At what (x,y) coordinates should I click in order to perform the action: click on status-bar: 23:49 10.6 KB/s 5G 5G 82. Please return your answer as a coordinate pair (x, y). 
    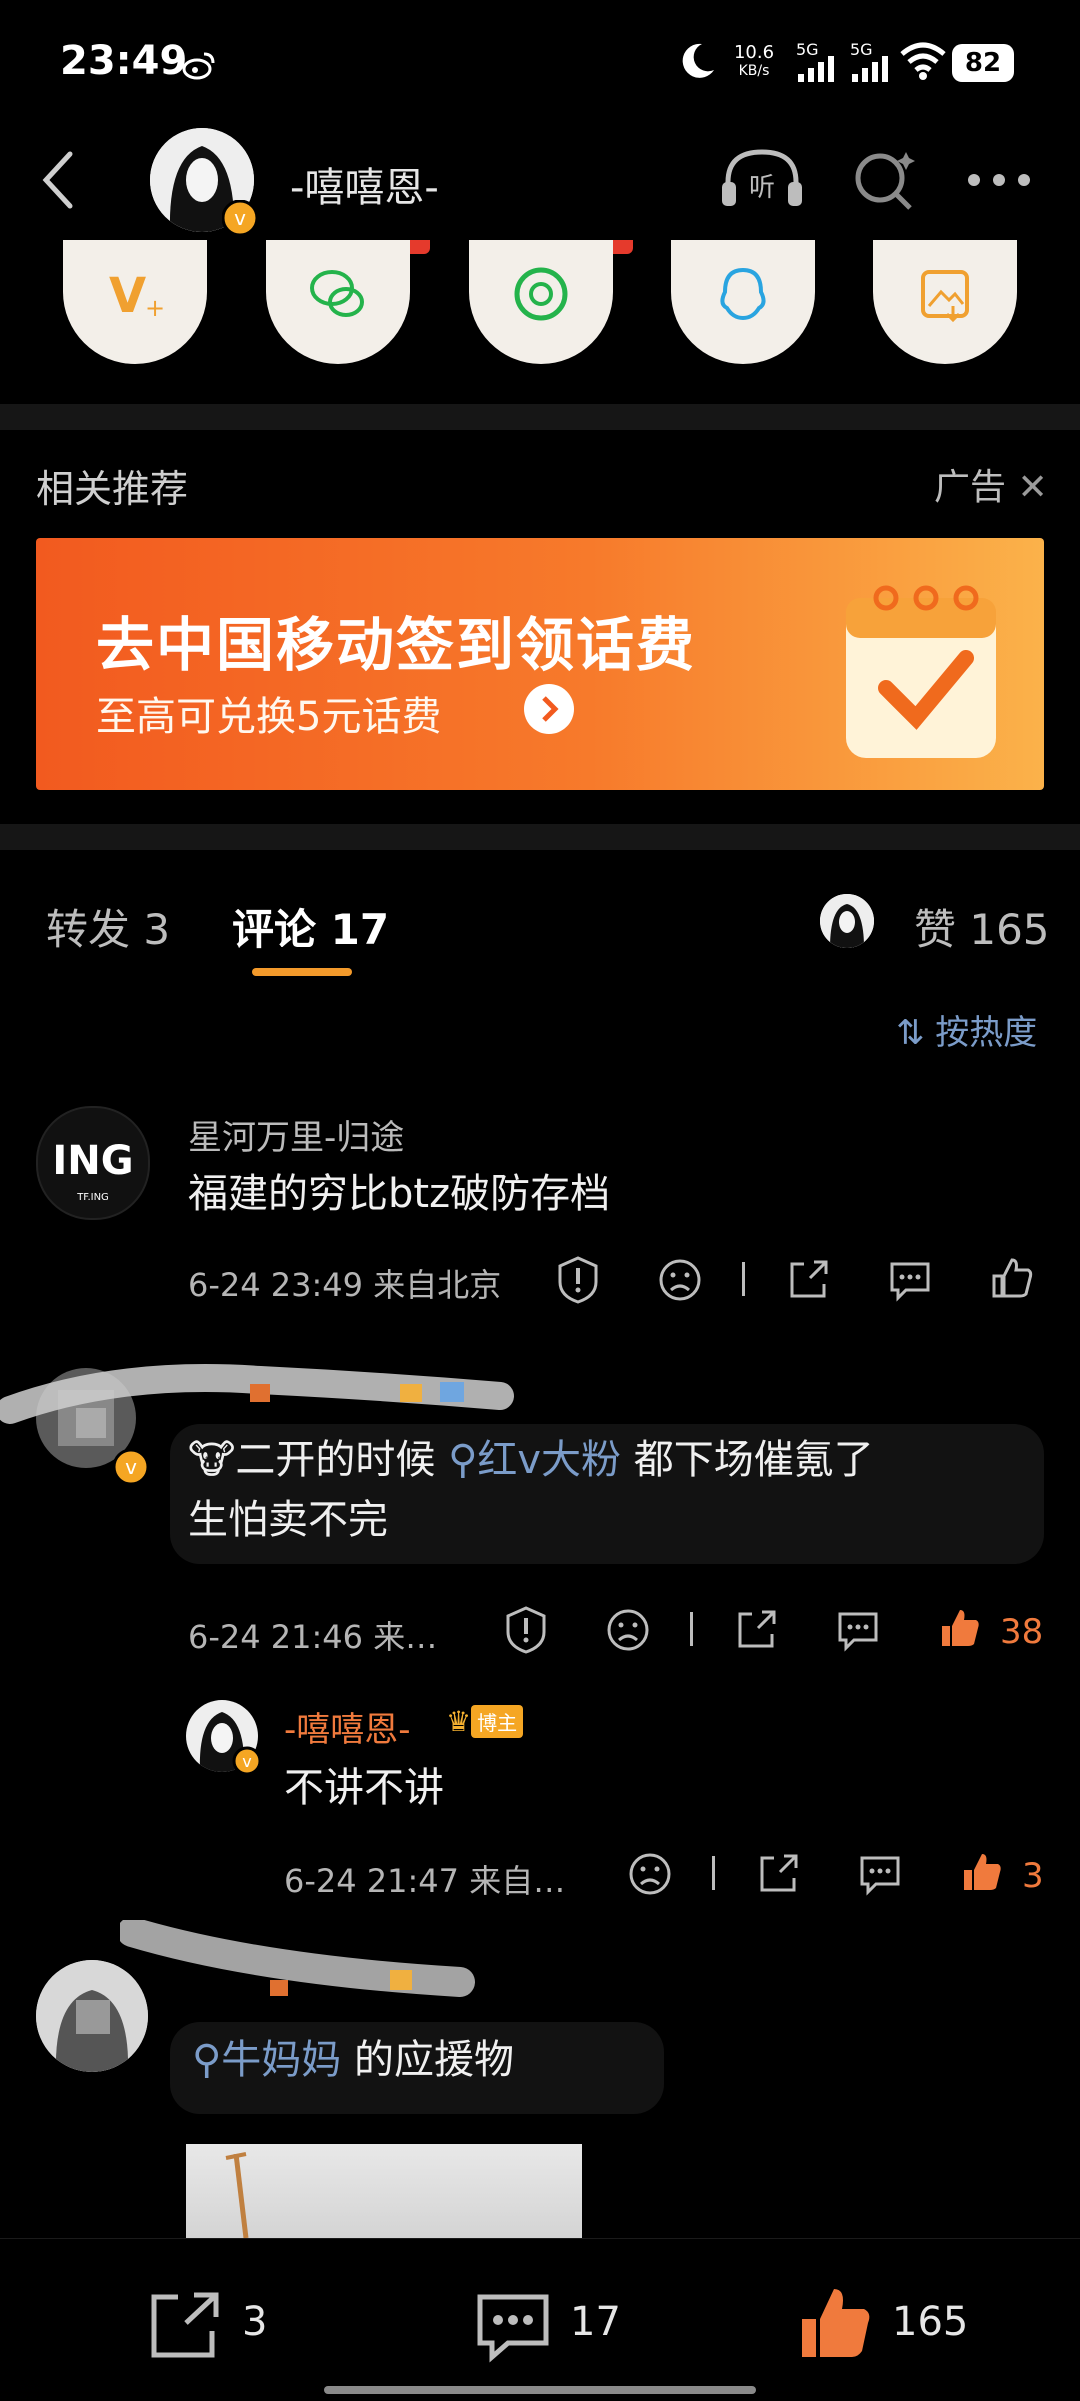
    Looking at the image, I should click on (540, 60).